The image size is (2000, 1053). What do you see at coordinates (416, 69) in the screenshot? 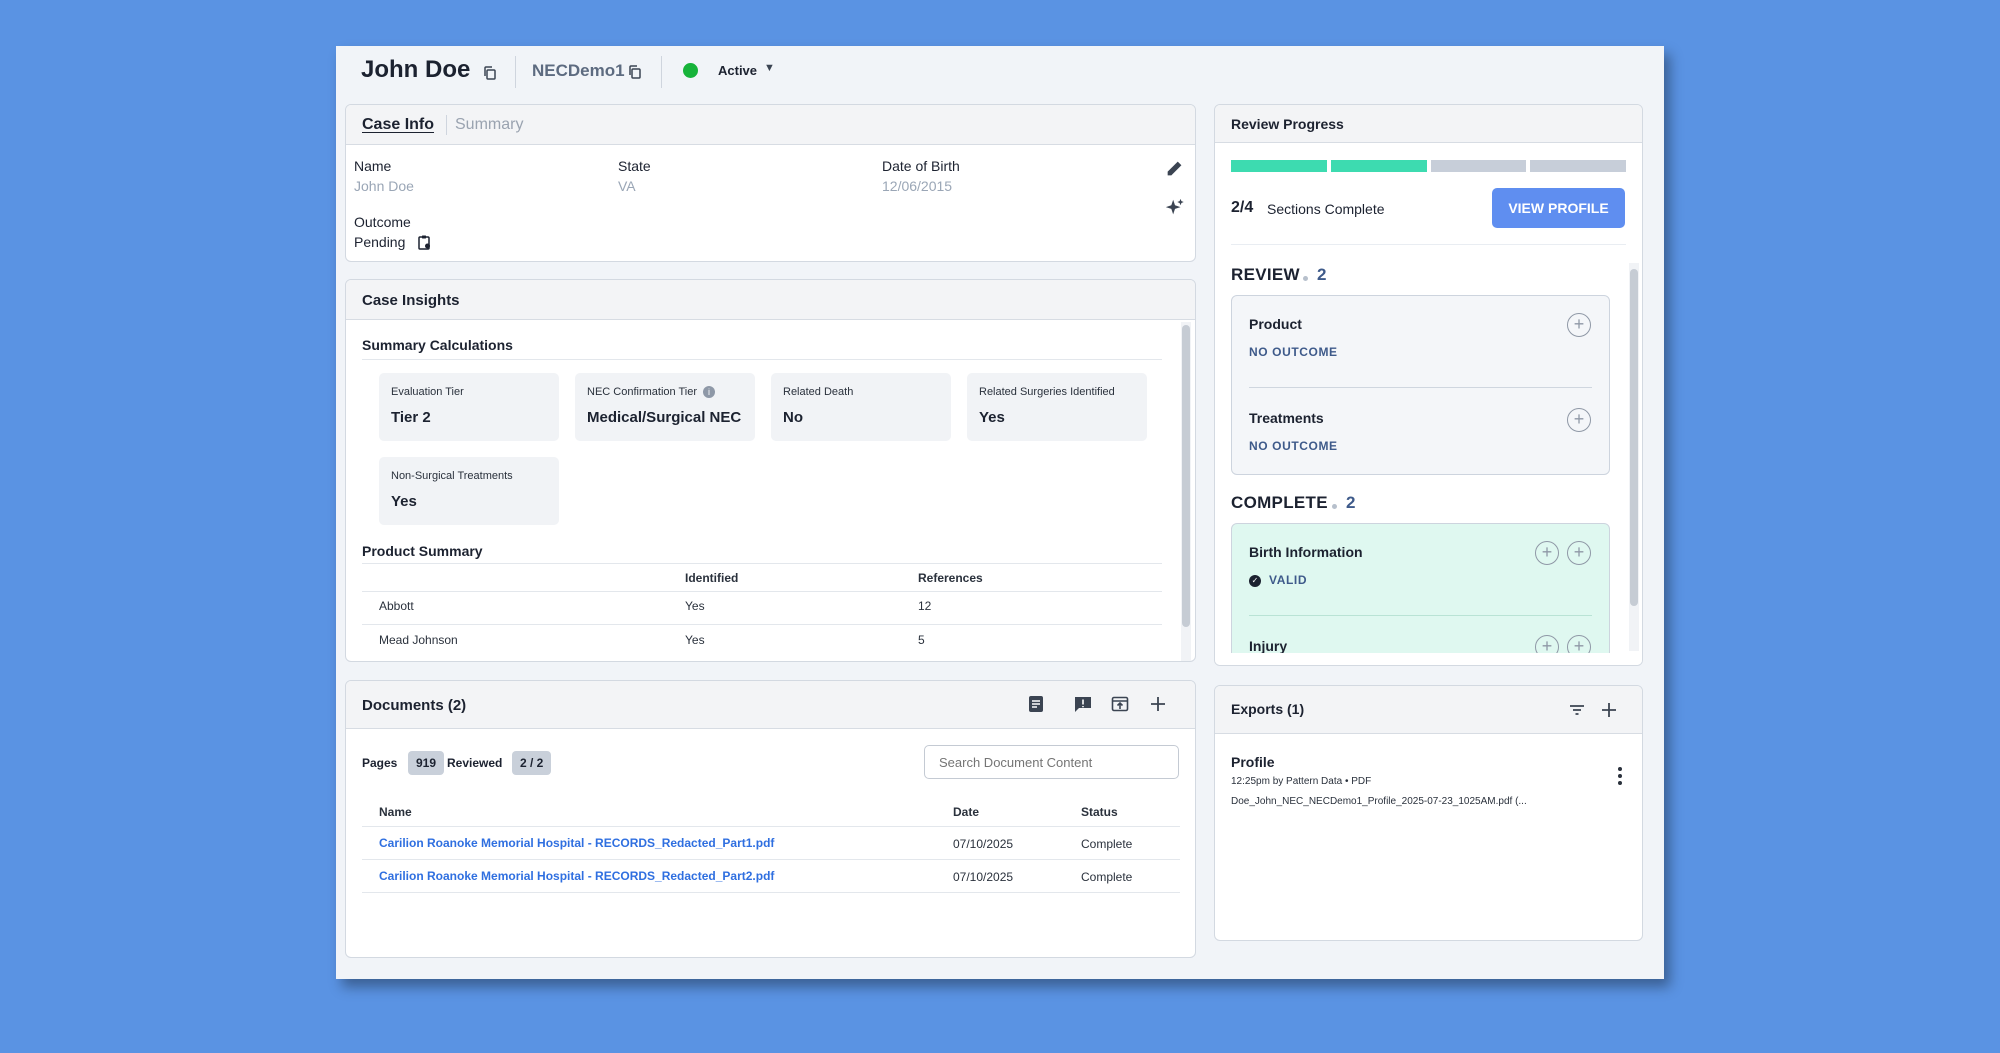
I see `patient-name: John Doe` at bounding box center [416, 69].